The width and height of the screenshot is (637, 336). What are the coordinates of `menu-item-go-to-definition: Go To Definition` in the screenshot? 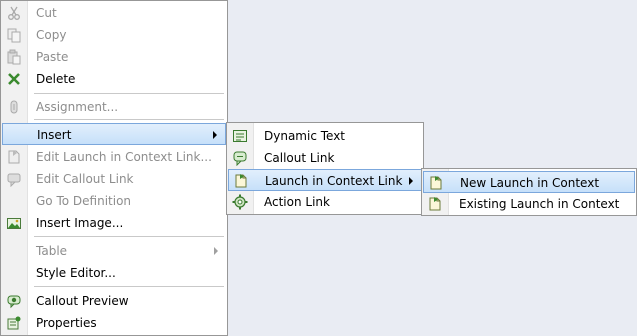 It's located at (114, 201).